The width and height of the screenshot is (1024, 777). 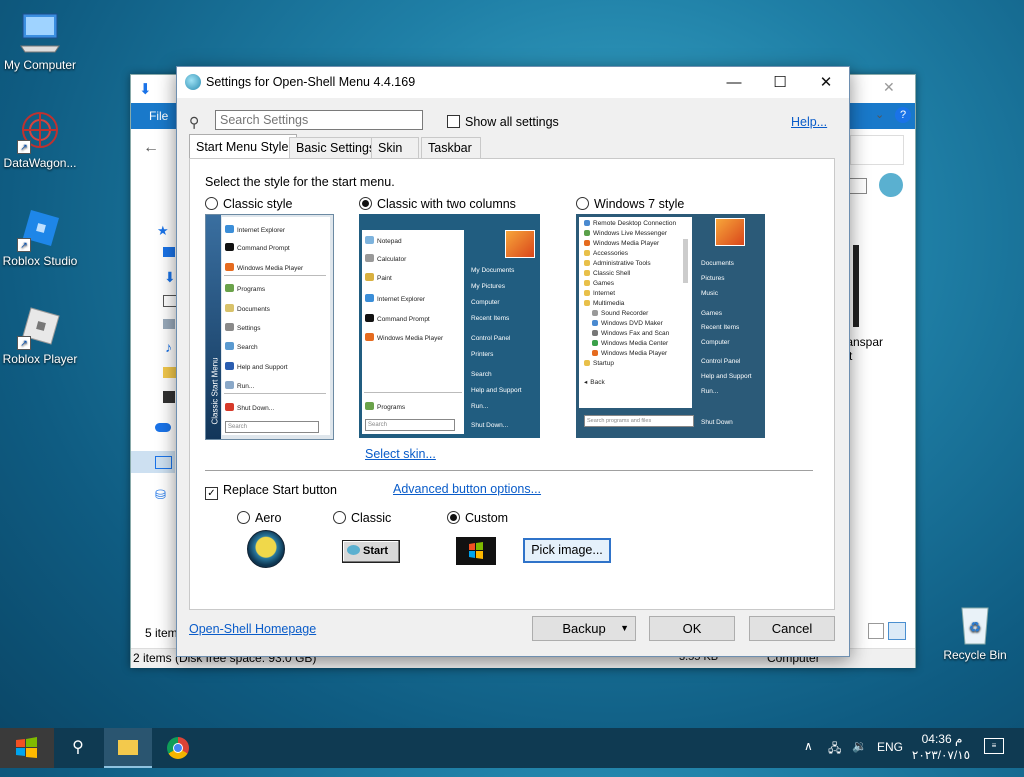 I want to click on classic-search-box: Search, so click(x=272, y=427).